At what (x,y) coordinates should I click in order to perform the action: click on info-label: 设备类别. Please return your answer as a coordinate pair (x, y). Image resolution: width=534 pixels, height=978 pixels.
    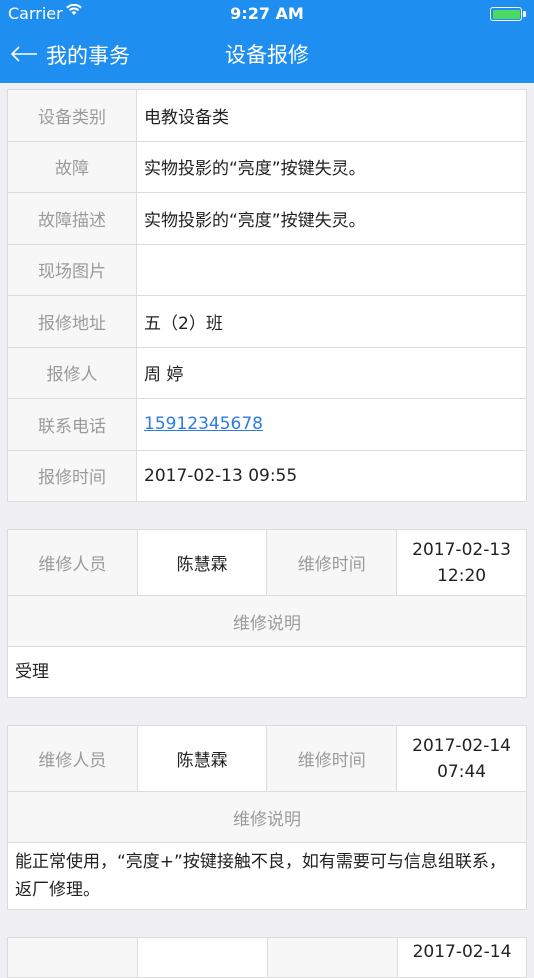
    Looking at the image, I should click on (72, 115).